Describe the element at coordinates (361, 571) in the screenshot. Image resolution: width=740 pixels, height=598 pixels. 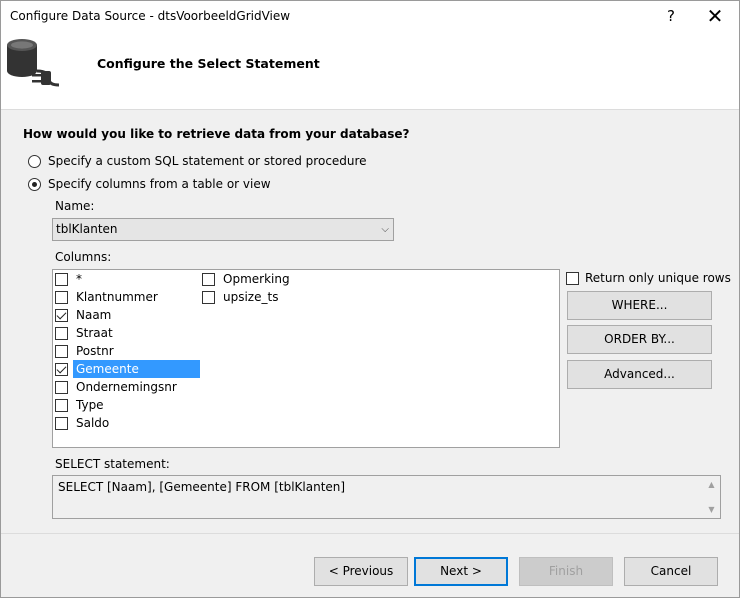
I see `previous-button: < Previous` at that location.